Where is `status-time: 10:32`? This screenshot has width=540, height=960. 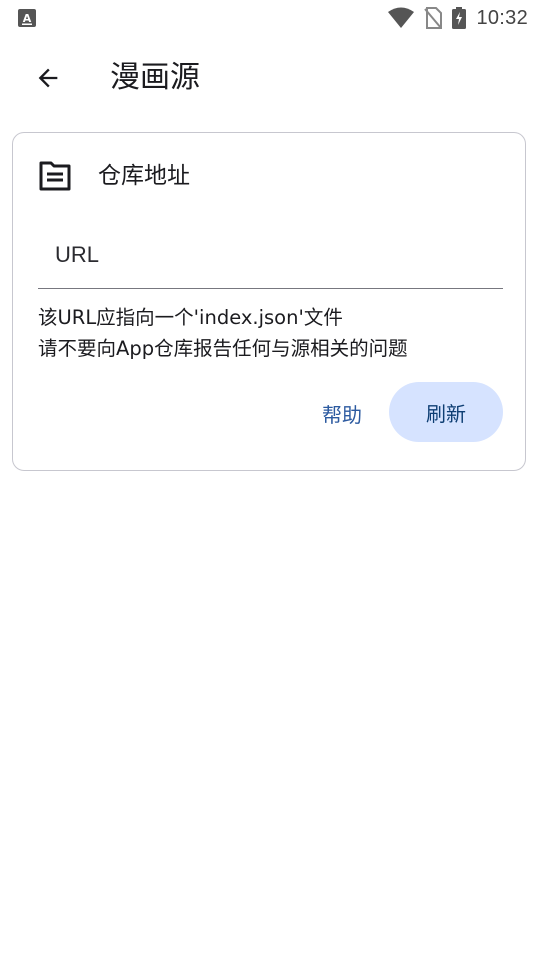
status-time: 10:32 is located at coordinates (502, 17).